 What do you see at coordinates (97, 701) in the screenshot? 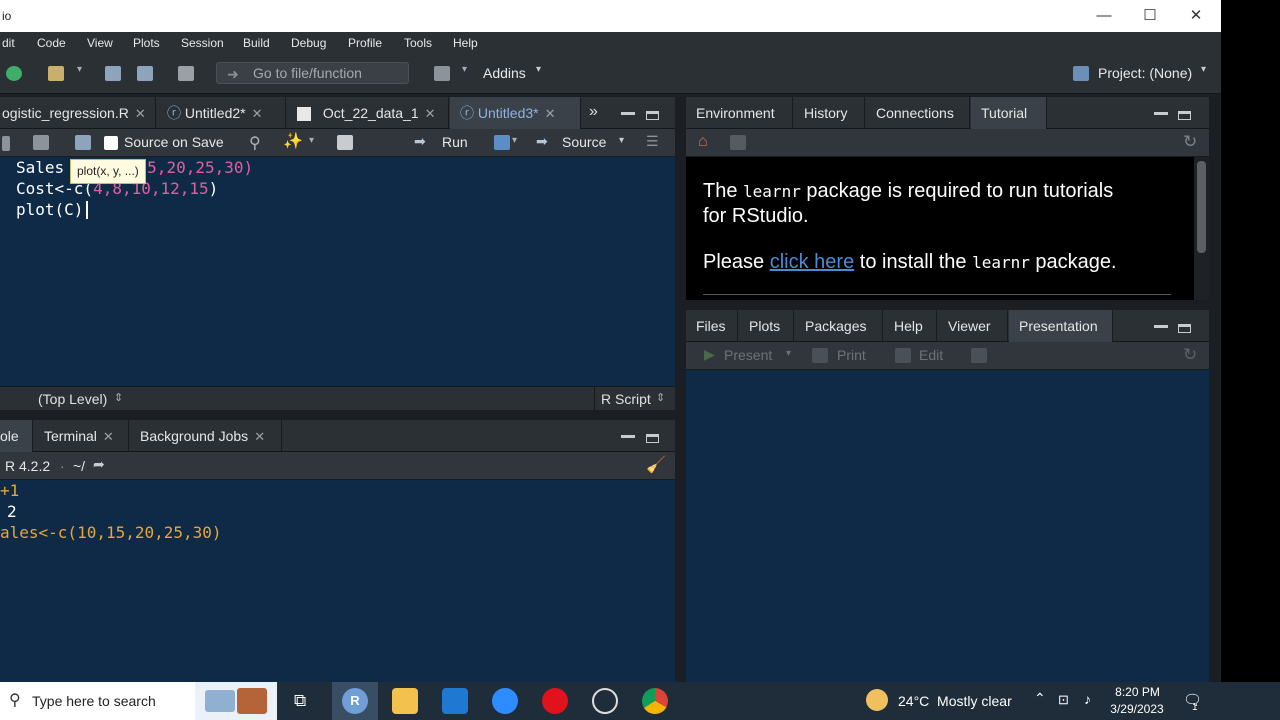
I see `taskbar-search: ⚲ Type here to search` at bounding box center [97, 701].